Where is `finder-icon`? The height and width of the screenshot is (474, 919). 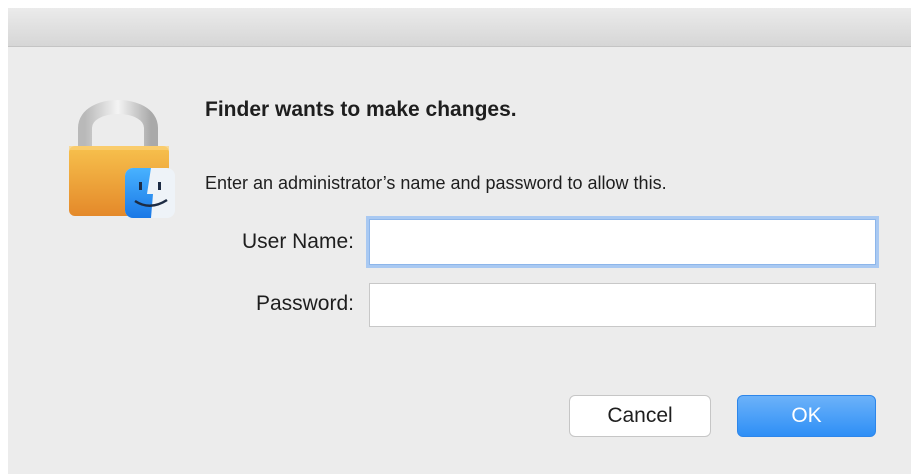
finder-icon is located at coordinates (150, 193).